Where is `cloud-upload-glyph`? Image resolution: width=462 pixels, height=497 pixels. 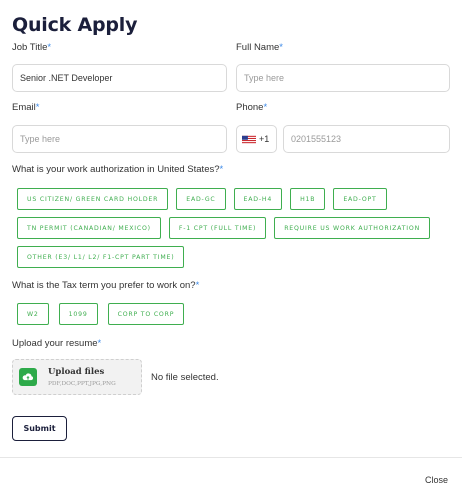
cloud-upload-glyph is located at coordinates (28, 377).